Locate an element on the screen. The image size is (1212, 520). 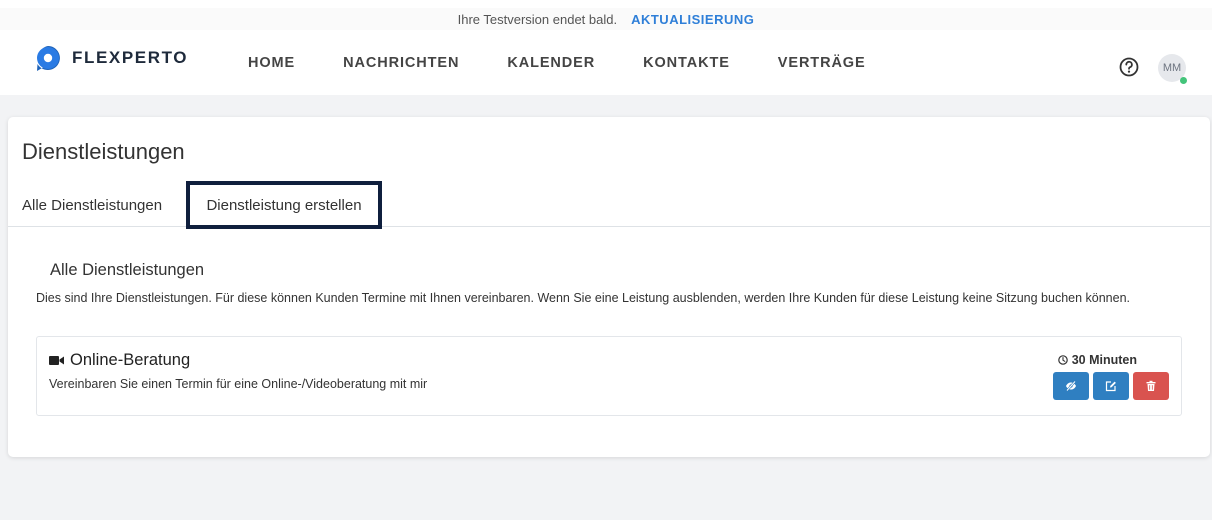
nav-item-home: HOME is located at coordinates (271, 63).